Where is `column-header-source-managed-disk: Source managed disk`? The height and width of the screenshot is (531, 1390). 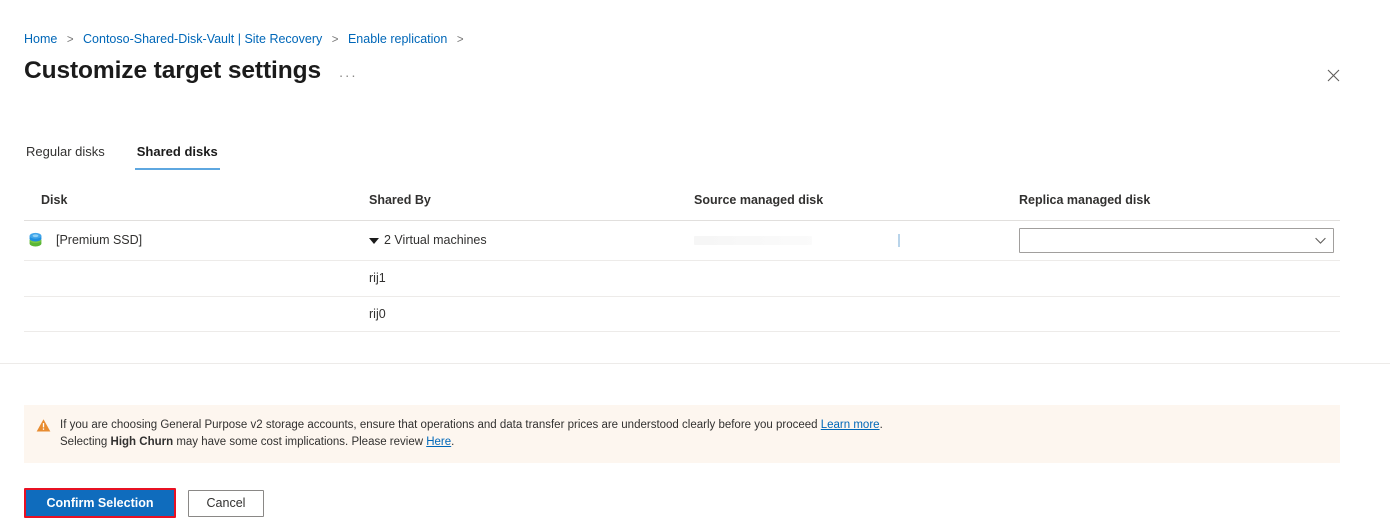
column-header-source-managed-disk: Source managed disk is located at coordinates (759, 200).